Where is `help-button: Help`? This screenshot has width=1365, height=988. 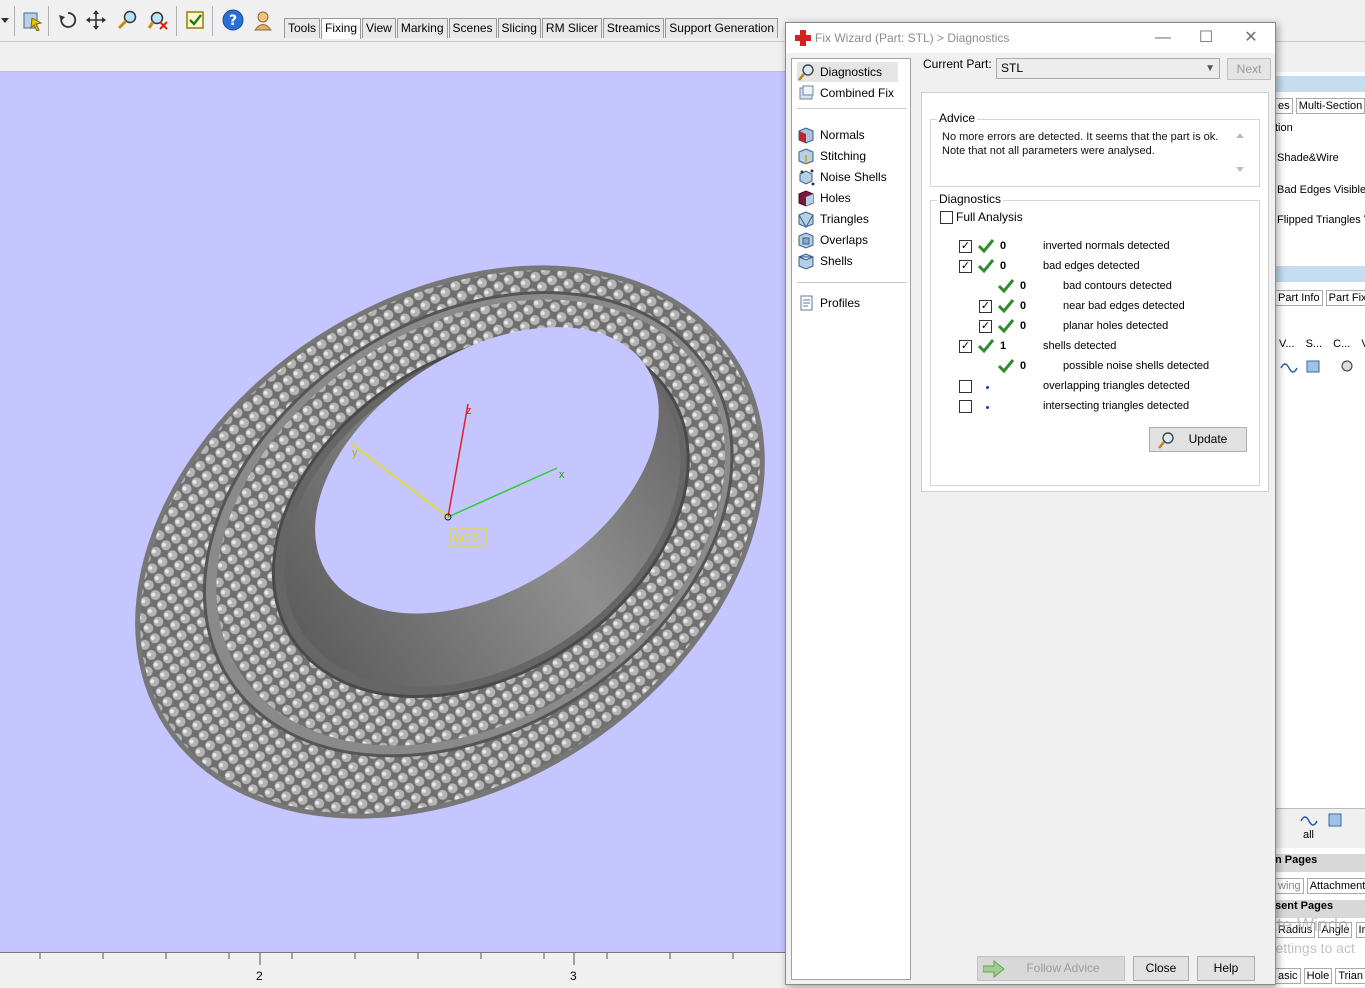
help-button: Help is located at coordinates (1226, 968).